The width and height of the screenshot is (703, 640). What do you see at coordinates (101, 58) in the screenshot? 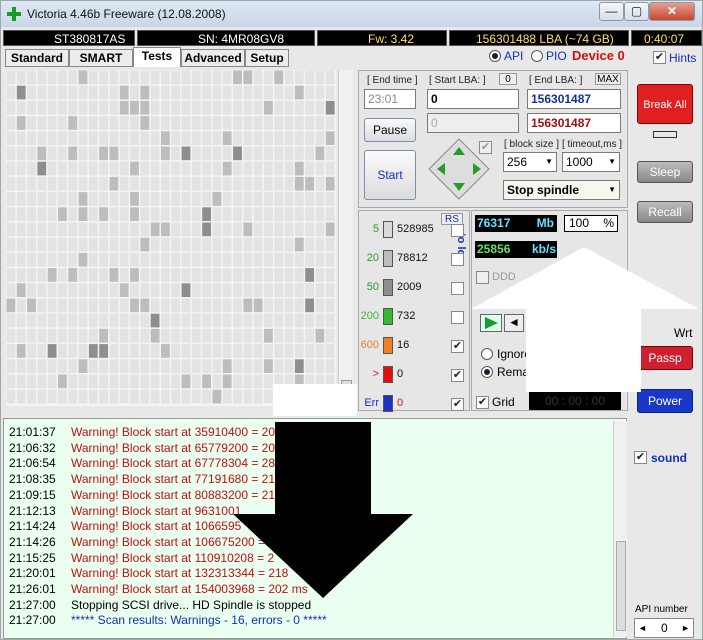
I see `tab-smart: SMART` at bounding box center [101, 58].